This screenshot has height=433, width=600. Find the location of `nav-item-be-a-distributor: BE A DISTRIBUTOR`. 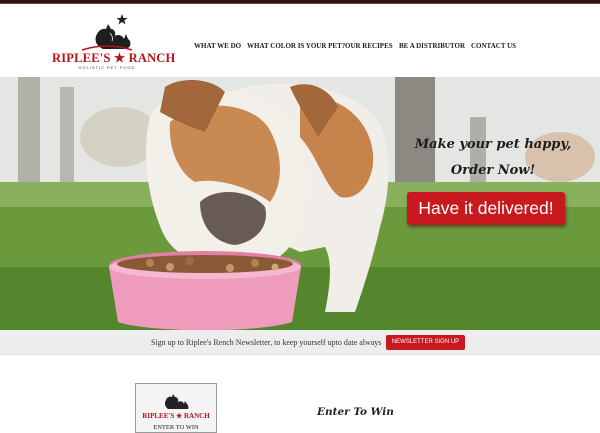

nav-item-be-a-distributor: BE A DISTRIBUTOR is located at coordinates (432, 46).